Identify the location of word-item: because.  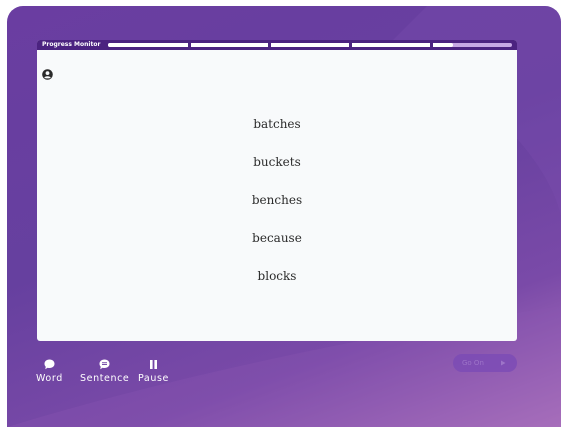
(277, 238).